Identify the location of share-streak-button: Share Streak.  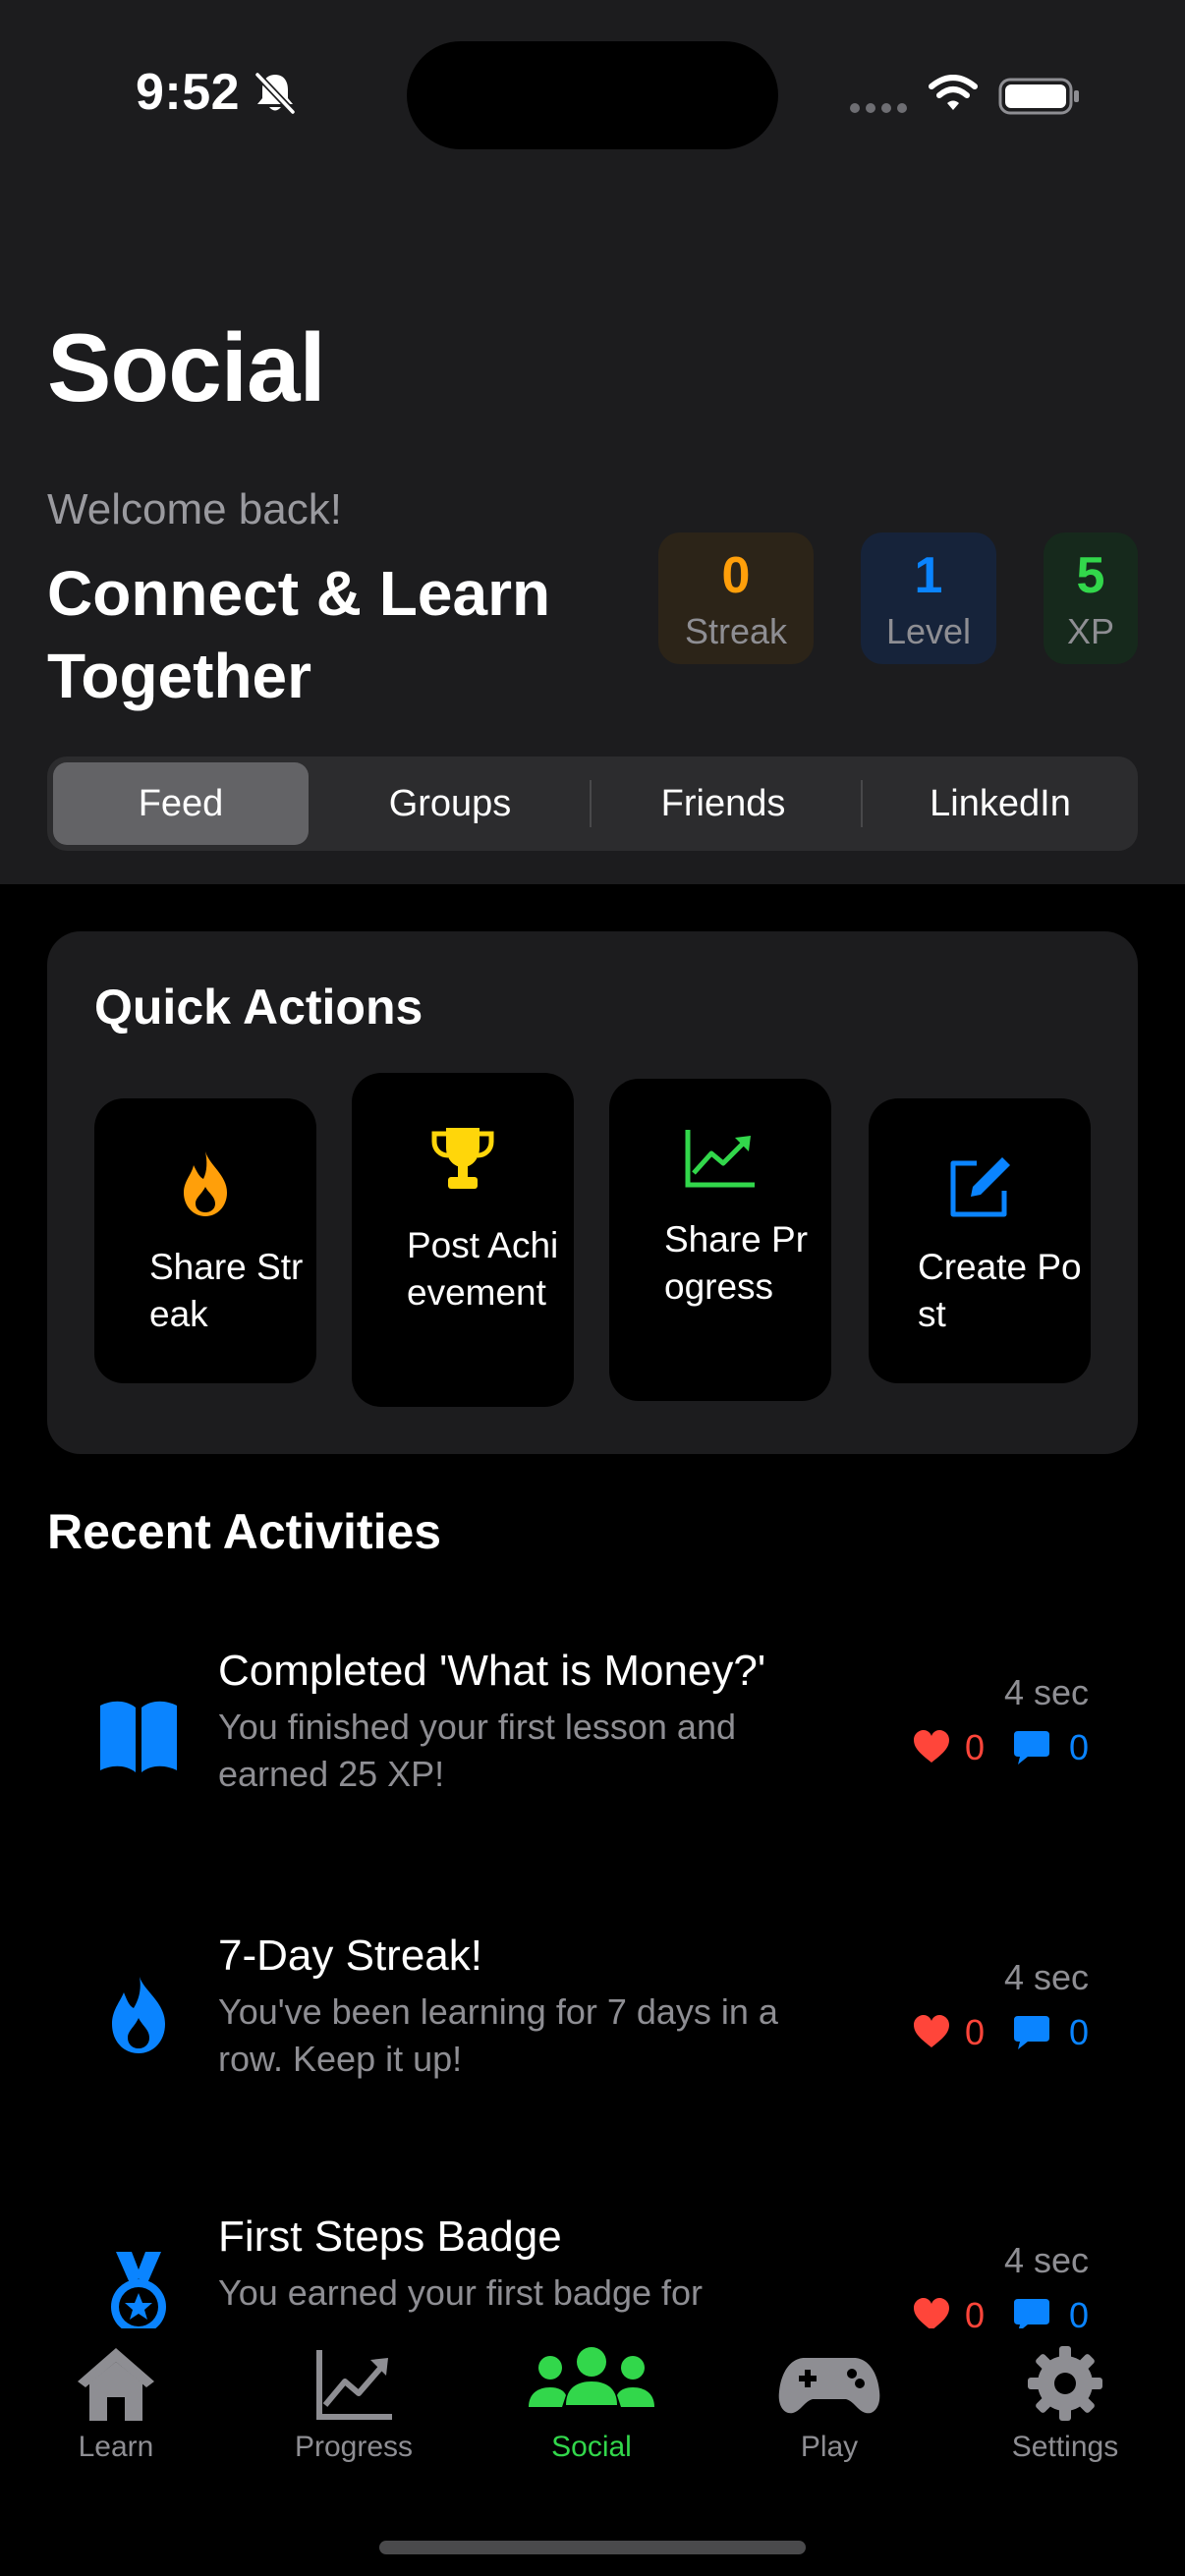
(205, 1240).